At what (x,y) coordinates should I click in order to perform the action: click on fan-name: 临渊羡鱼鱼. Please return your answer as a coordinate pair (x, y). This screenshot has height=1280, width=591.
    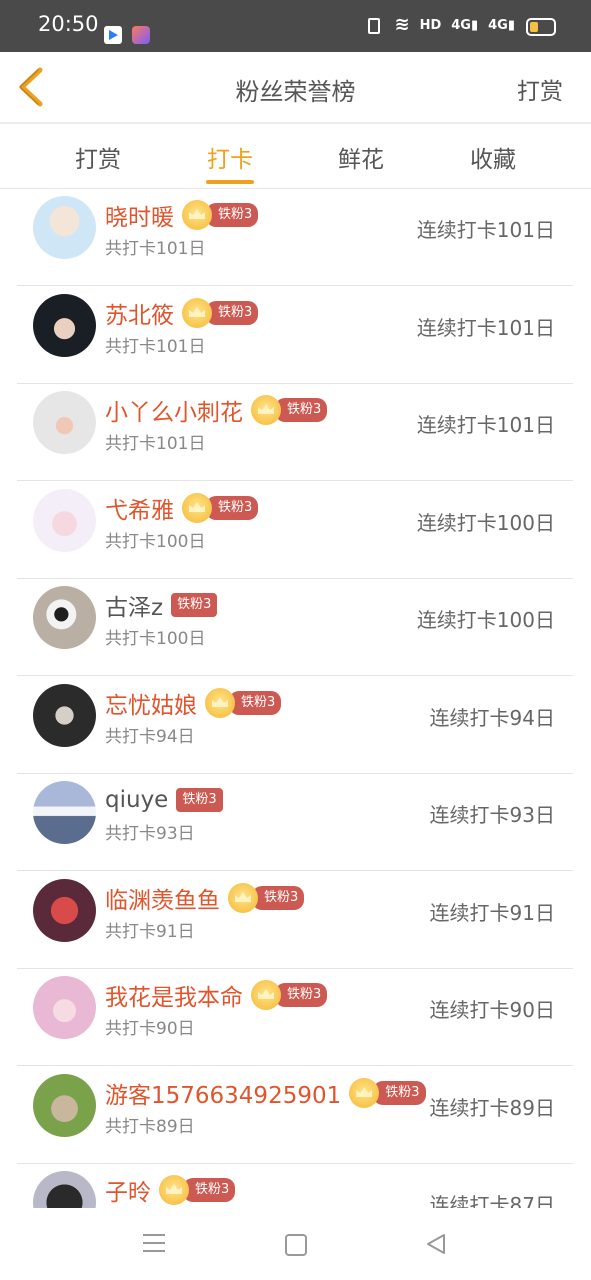
    Looking at the image, I should click on (162, 898).